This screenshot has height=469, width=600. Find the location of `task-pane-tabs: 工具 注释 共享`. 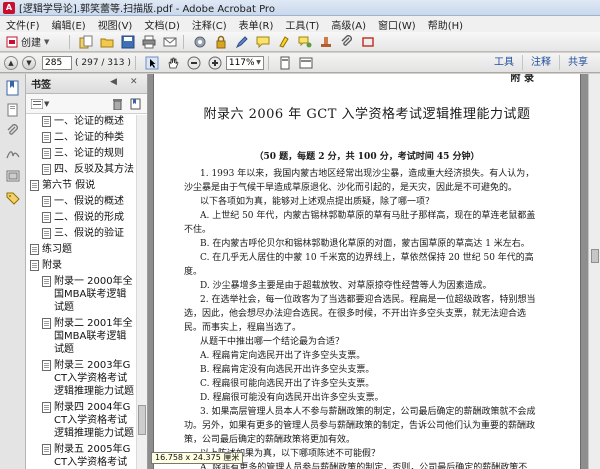

task-pane-tabs: 工具 注释 共享 is located at coordinates (541, 62).